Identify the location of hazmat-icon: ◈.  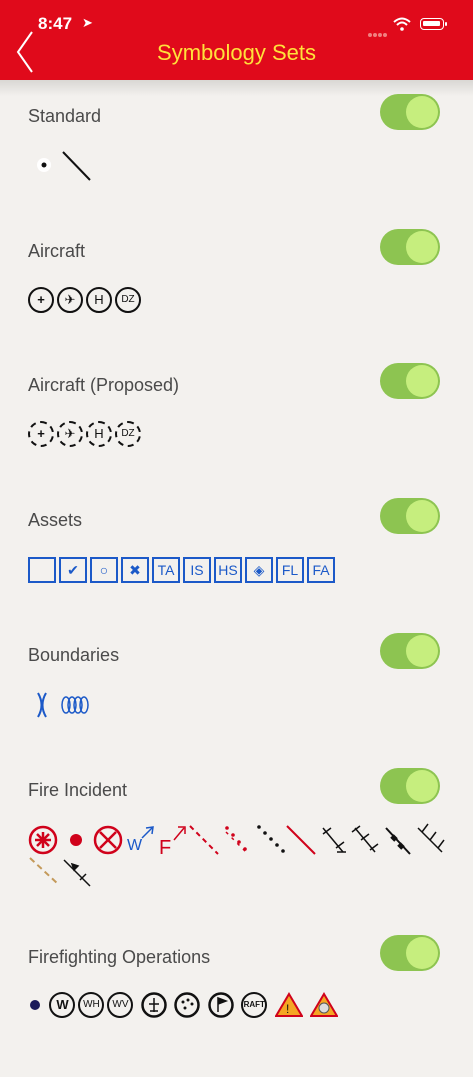
(259, 570).